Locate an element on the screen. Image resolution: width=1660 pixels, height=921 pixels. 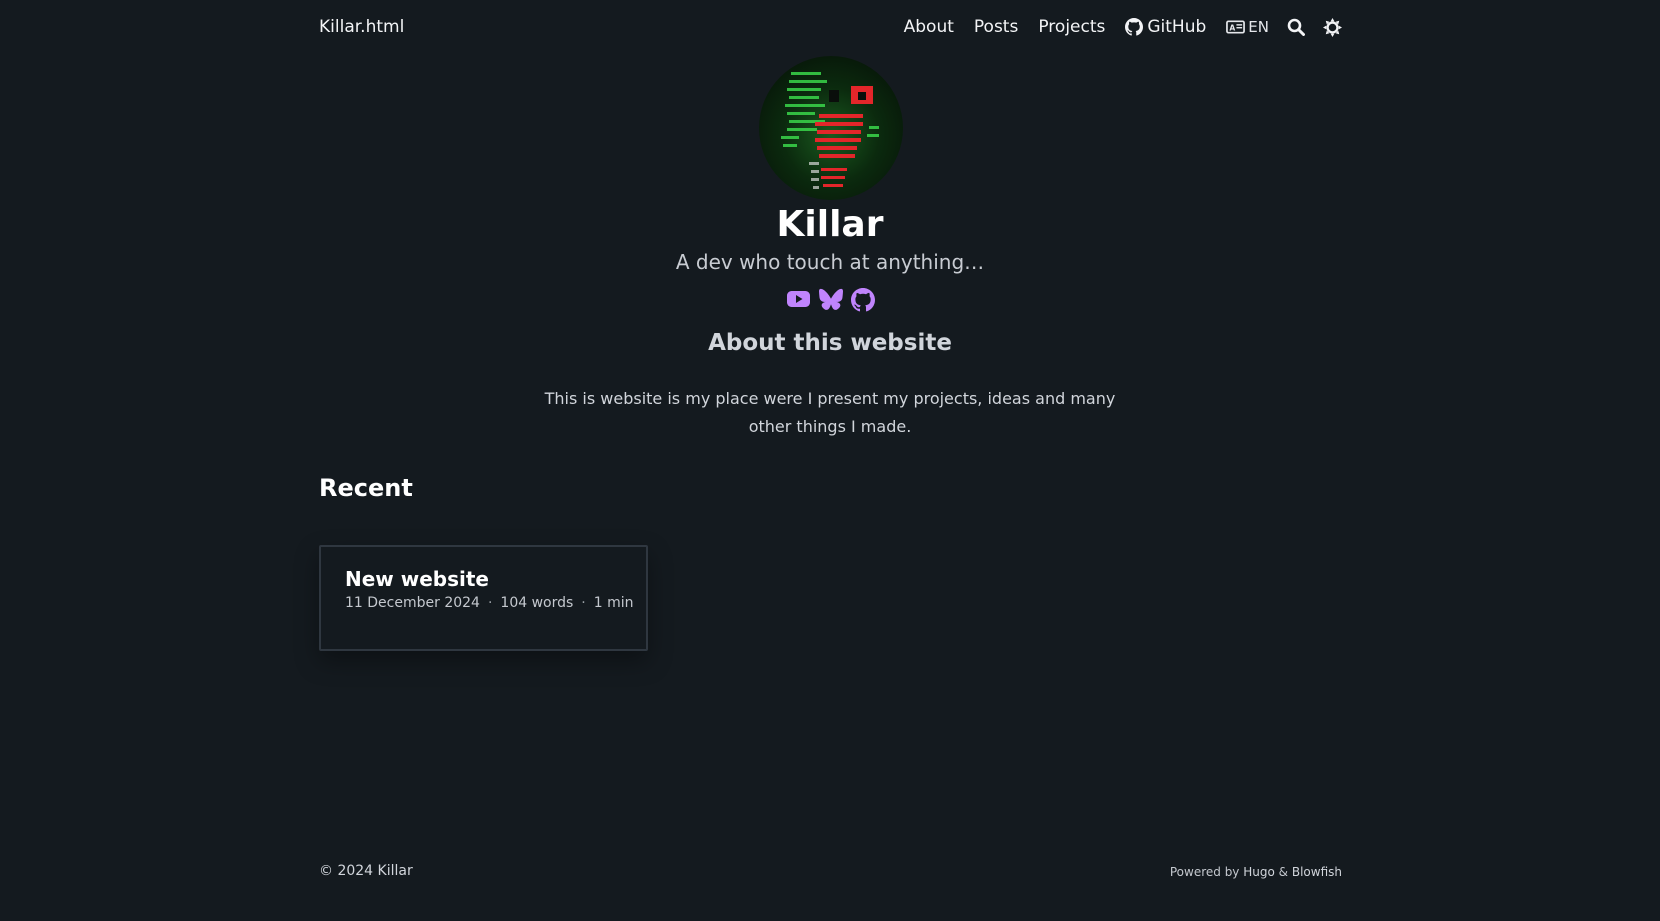
search-button is located at coordinates (1296, 27).